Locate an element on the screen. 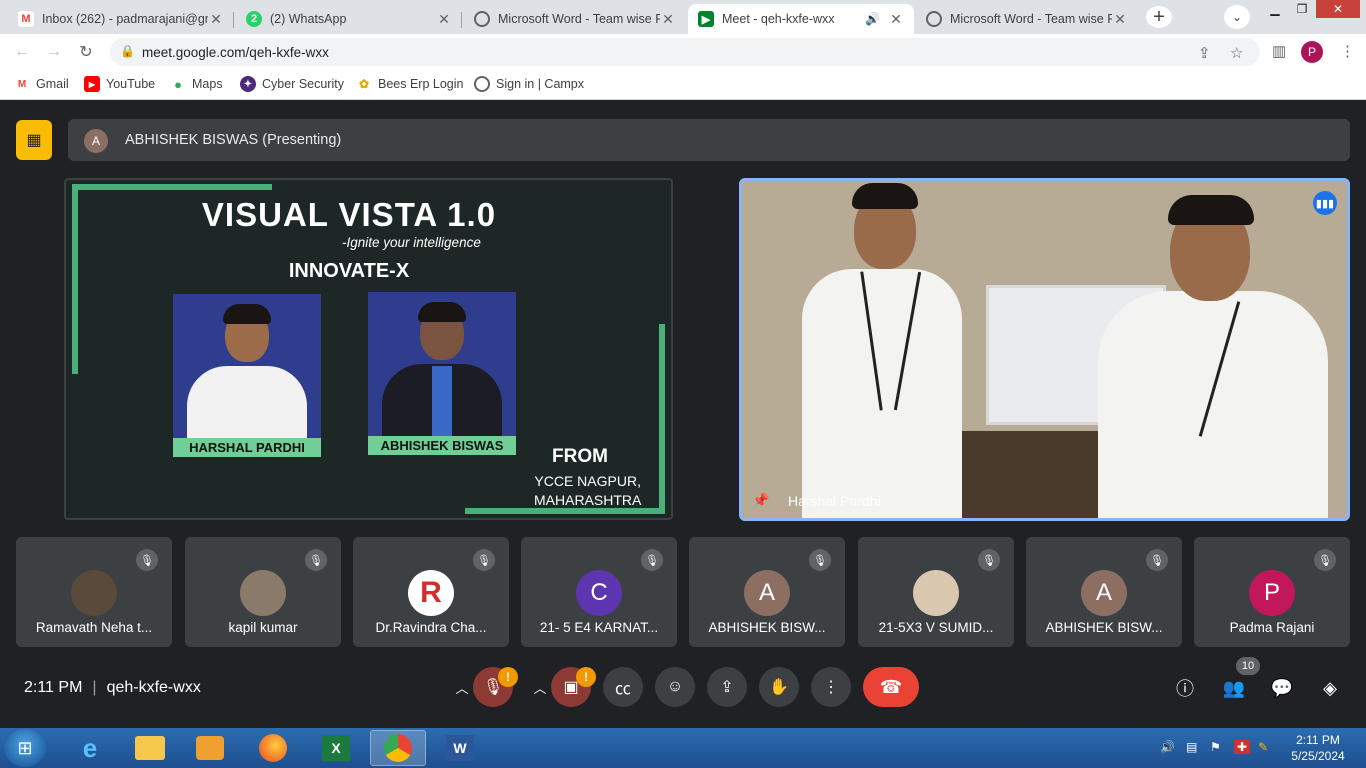 The height and width of the screenshot is (768, 1366). network-icon: ▤ is located at coordinates (1191, 747).